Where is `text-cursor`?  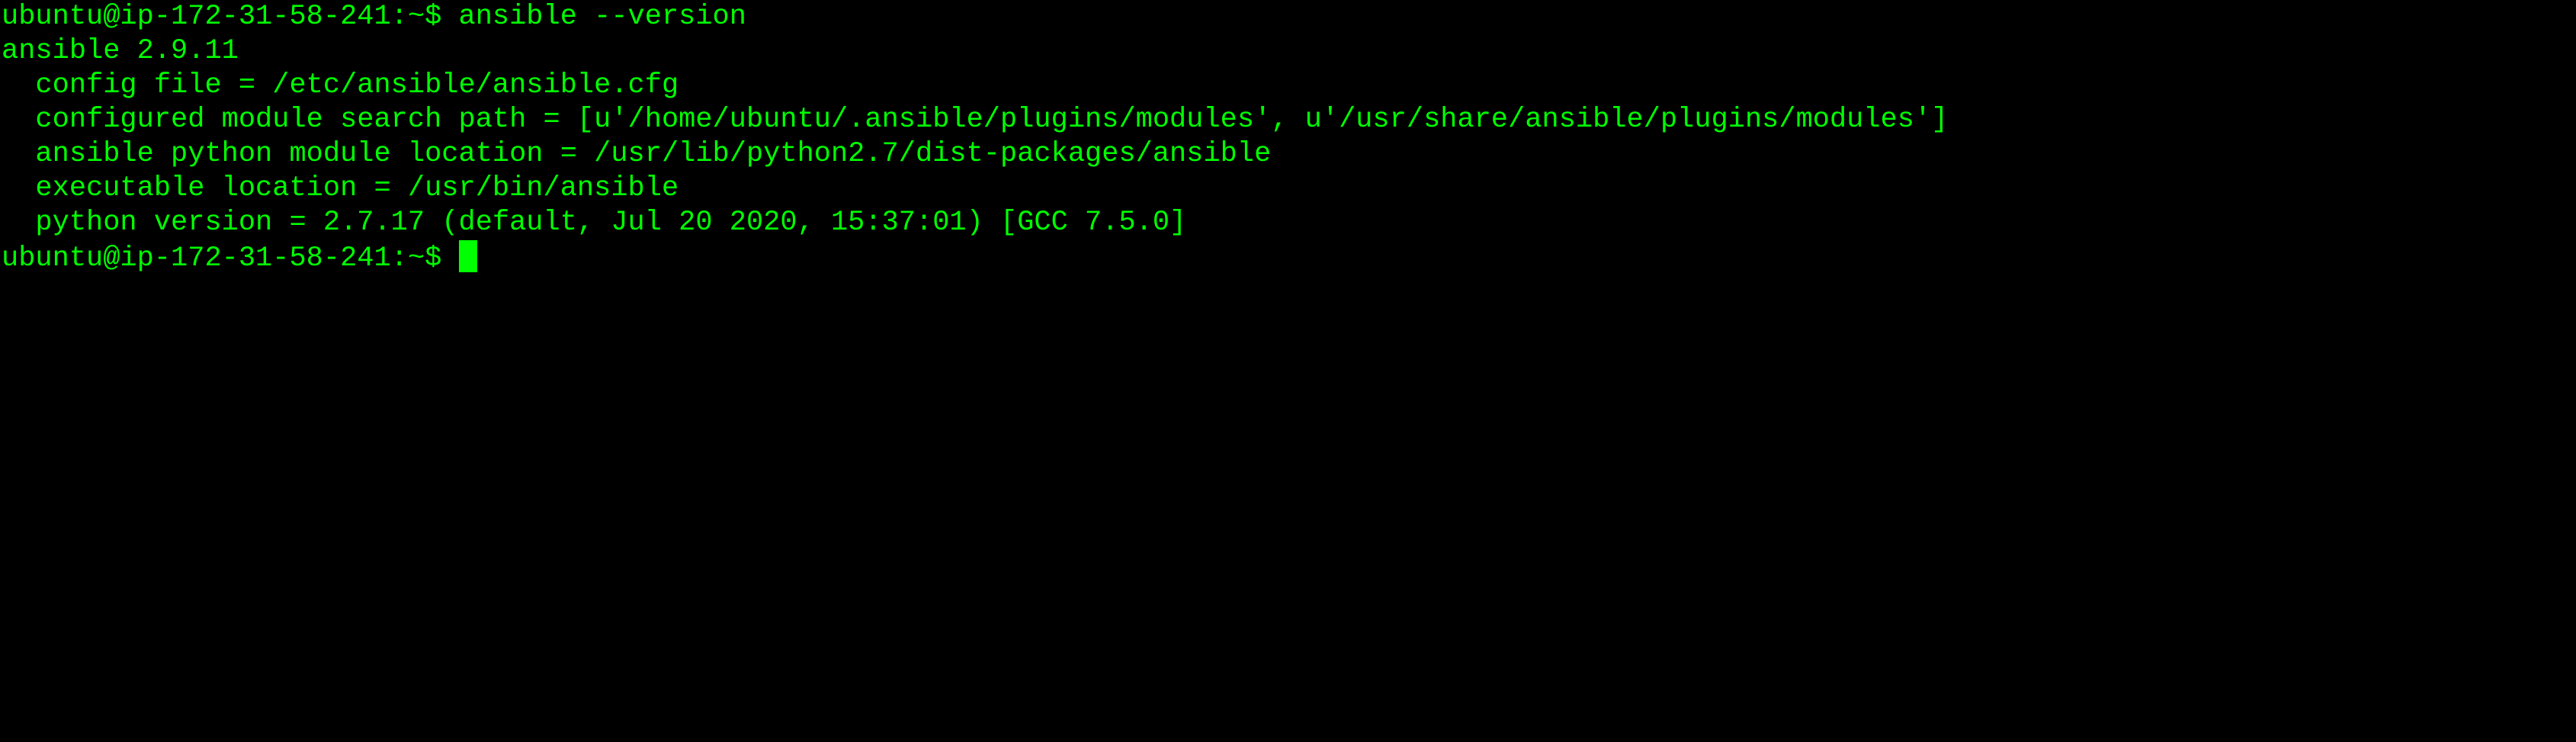 text-cursor is located at coordinates (467, 256).